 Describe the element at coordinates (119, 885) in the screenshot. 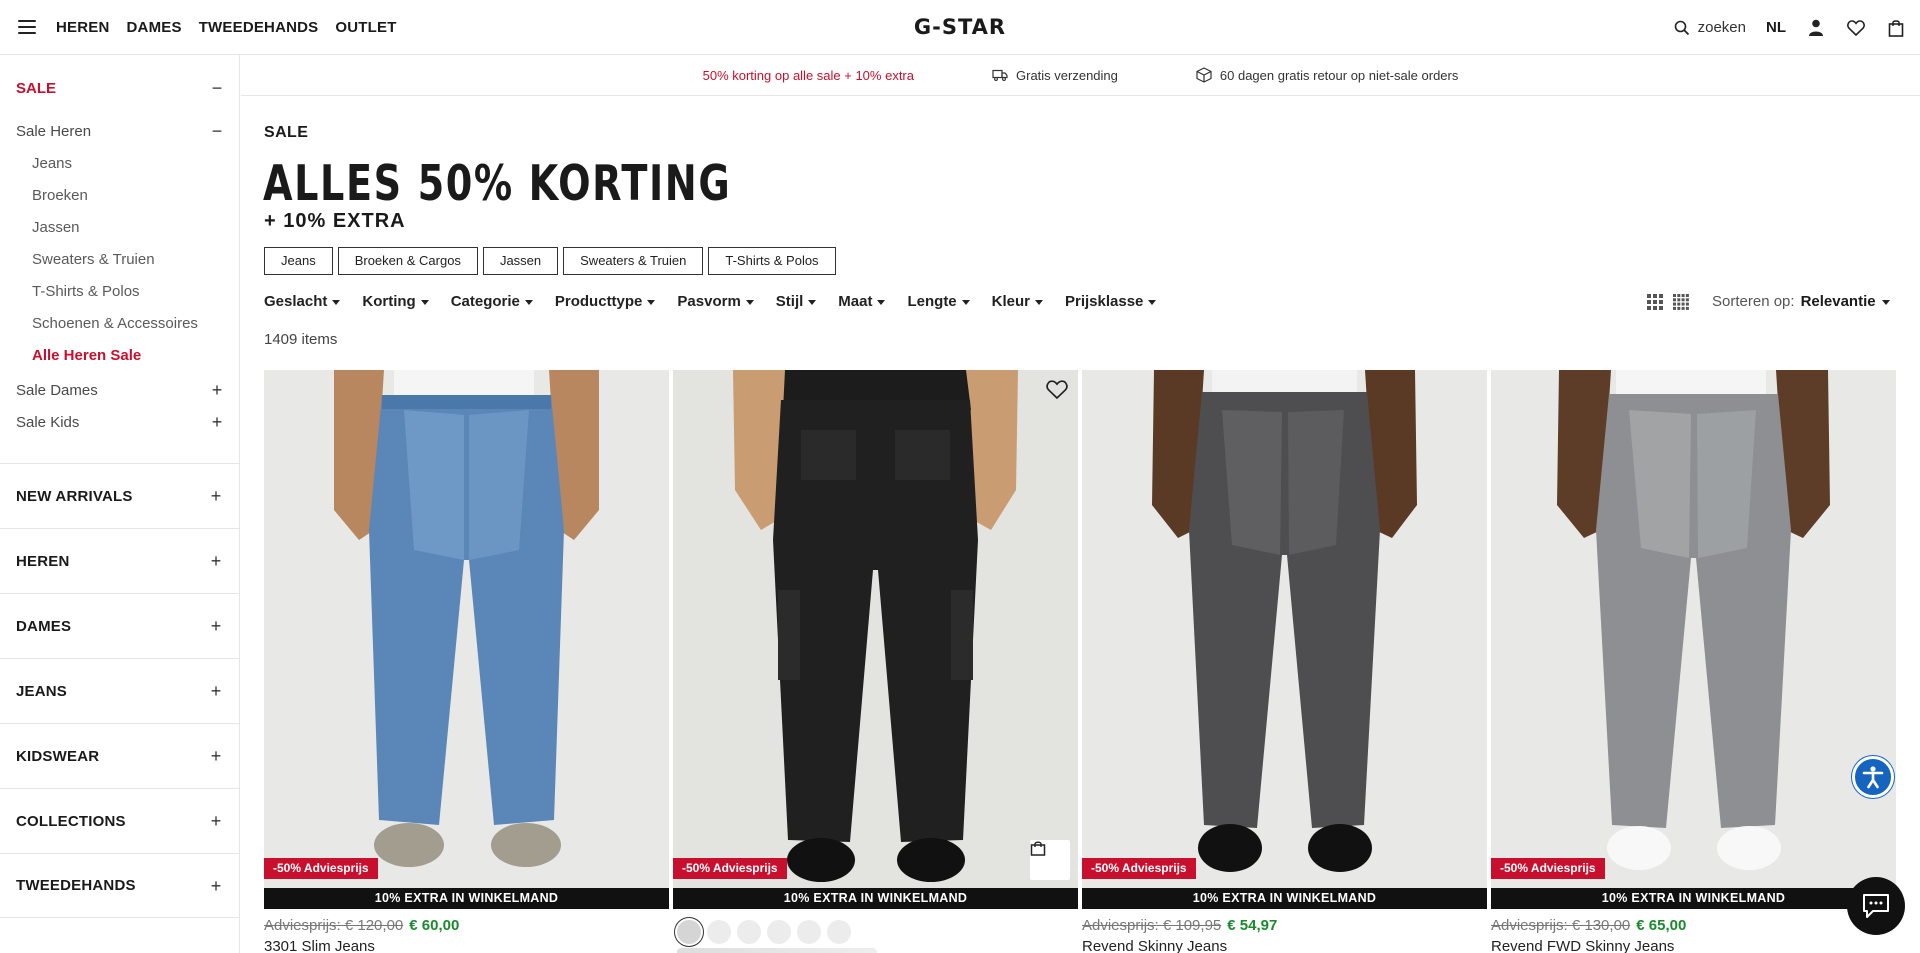

I see `sidebar-section-tweedehands: TWEEDEHANDS +` at that location.